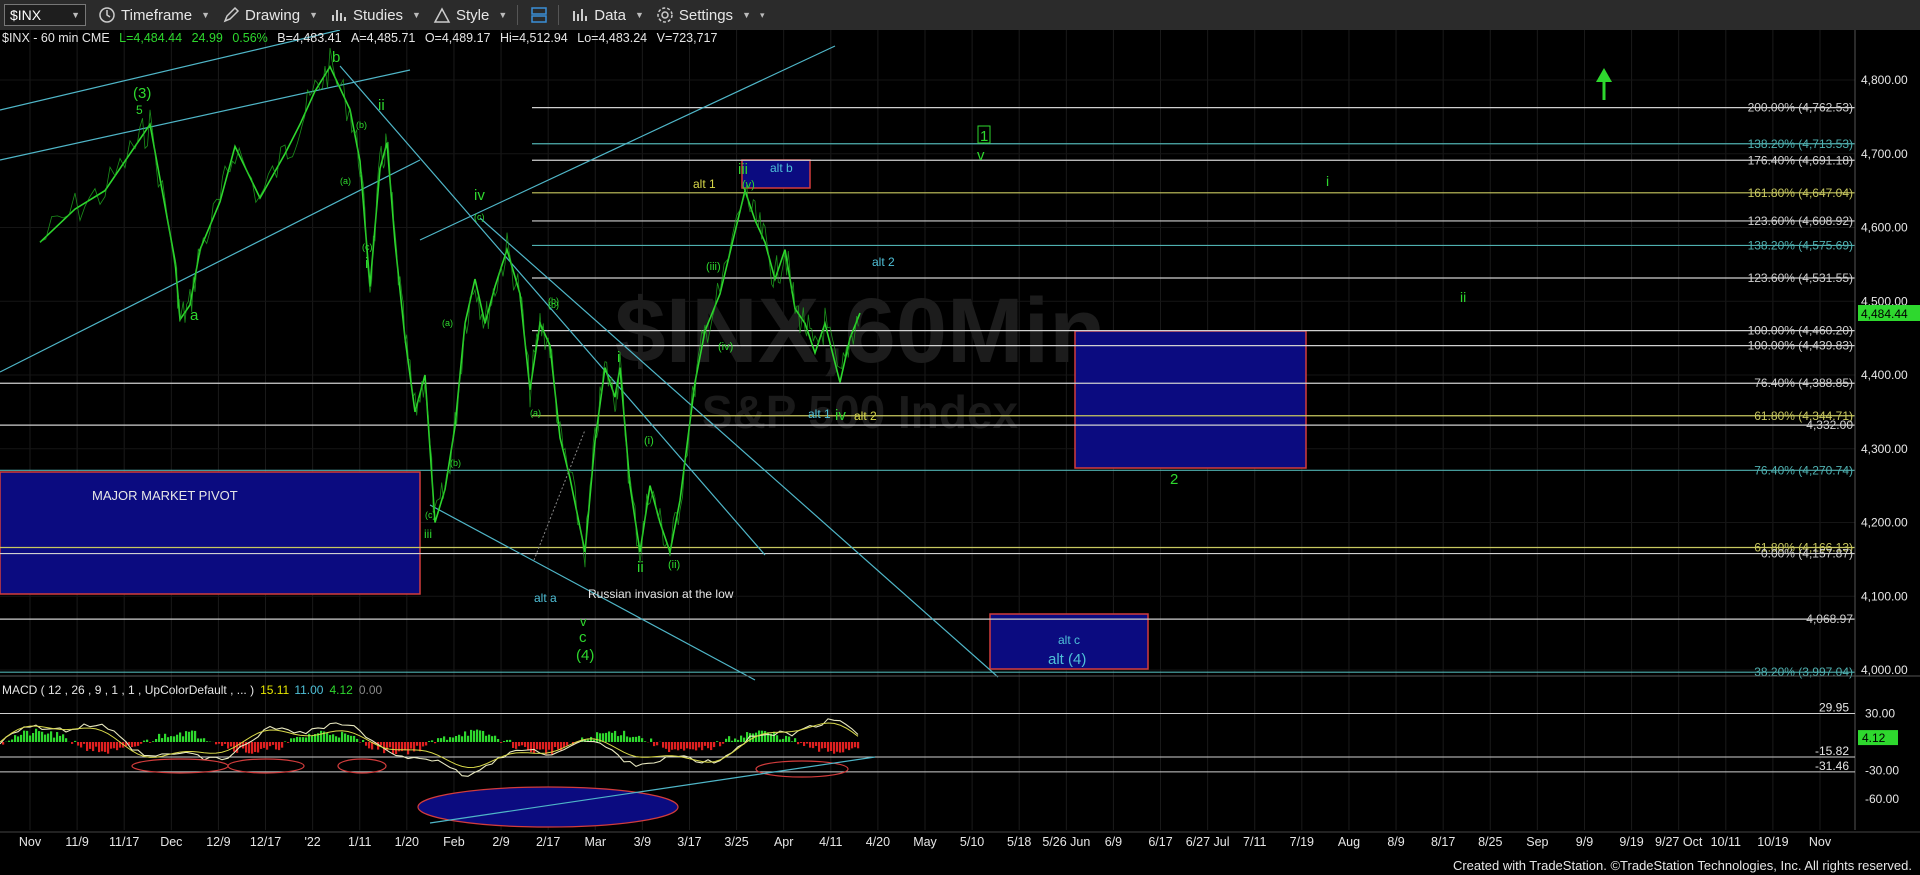 This screenshot has height=875, width=1920. Describe the element at coordinates (819, 414) in the screenshot. I see `alt-label: alt 1` at that location.